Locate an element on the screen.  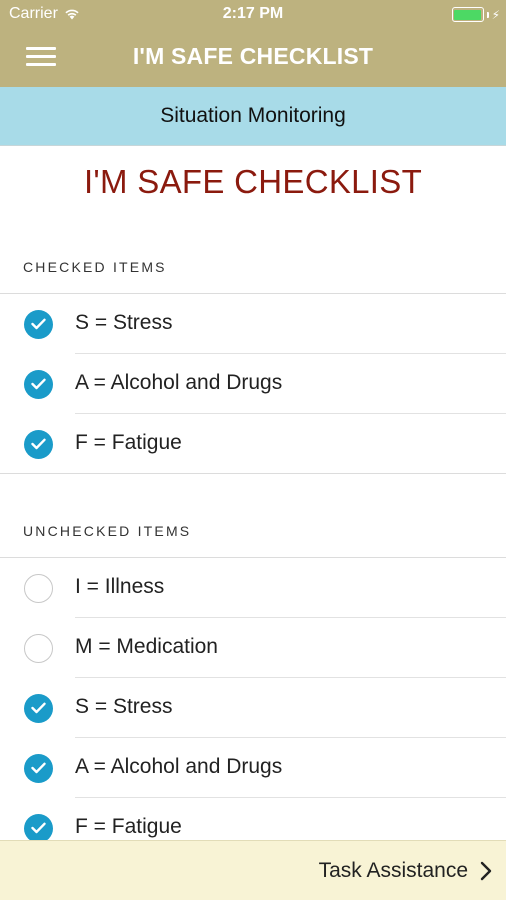
row-divider is located at coordinates (253, 473).